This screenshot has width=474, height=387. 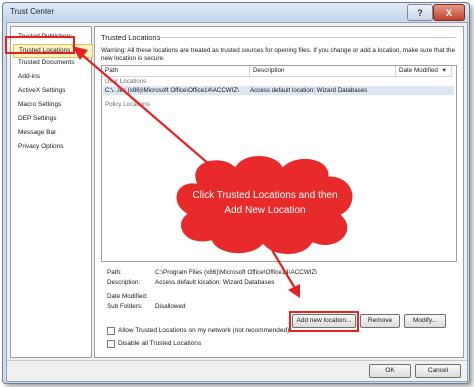 I want to click on group-header-policy-locations: Policy Locations, so click(x=127, y=104).